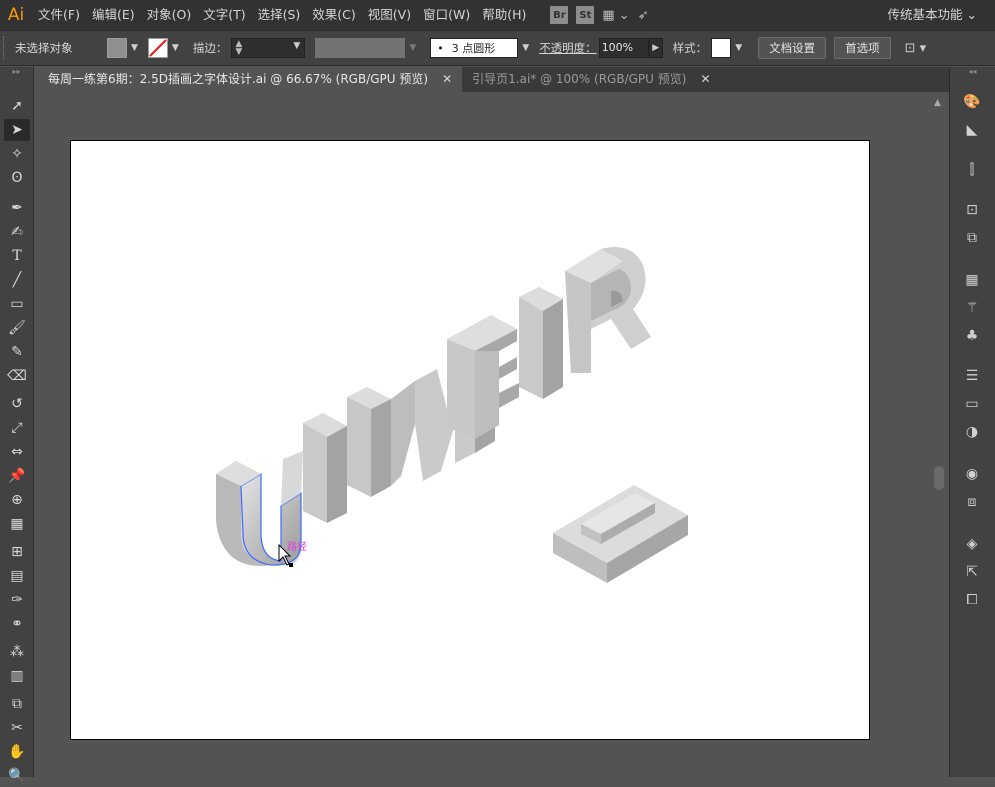 The image size is (995, 787). I want to click on scroll-up-icon: ▲, so click(937, 103).